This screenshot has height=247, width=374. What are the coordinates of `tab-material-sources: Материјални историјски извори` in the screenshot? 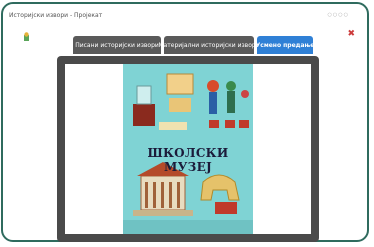 It's located at (209, 45).